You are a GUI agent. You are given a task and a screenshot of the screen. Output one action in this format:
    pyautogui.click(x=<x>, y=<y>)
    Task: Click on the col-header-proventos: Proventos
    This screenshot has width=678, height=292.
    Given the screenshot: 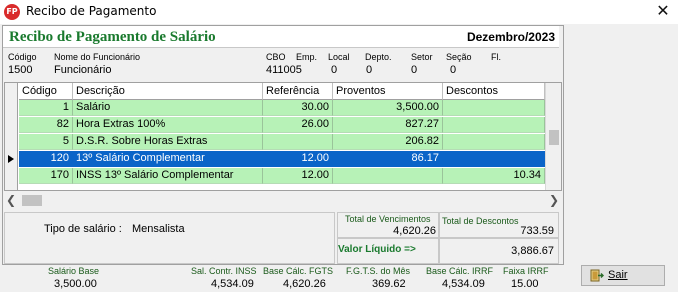 What is the action you would take?
    pyautogui.click(x=388, y=91)
    